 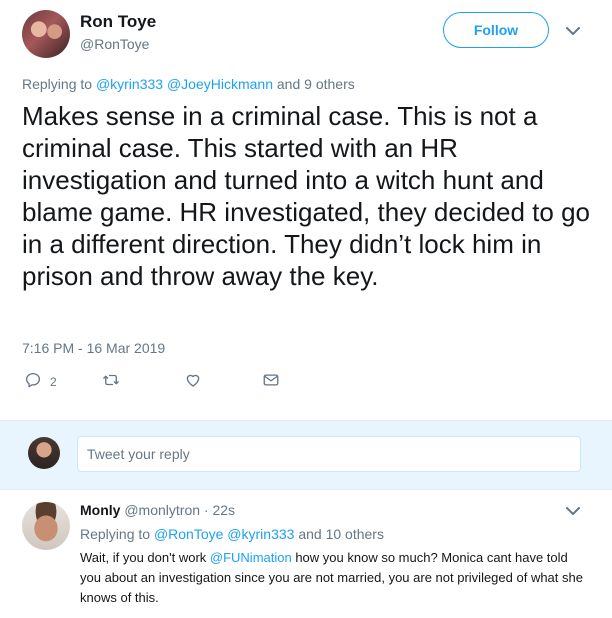 What do you see at coordinates (251, 557) in the screenshot?
I see `mention-link: @FUNimation` at bounding box center [251, 557].